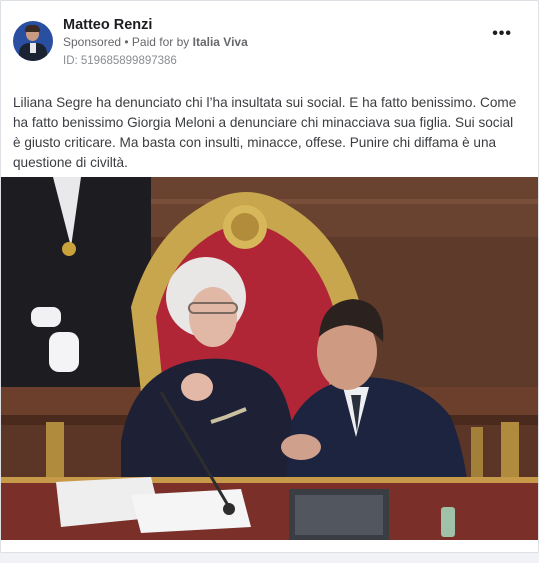  Describe the element at coordinates (120, 61) in the screenshot. I see `ad-id: ID: 519685899897386` at that location.